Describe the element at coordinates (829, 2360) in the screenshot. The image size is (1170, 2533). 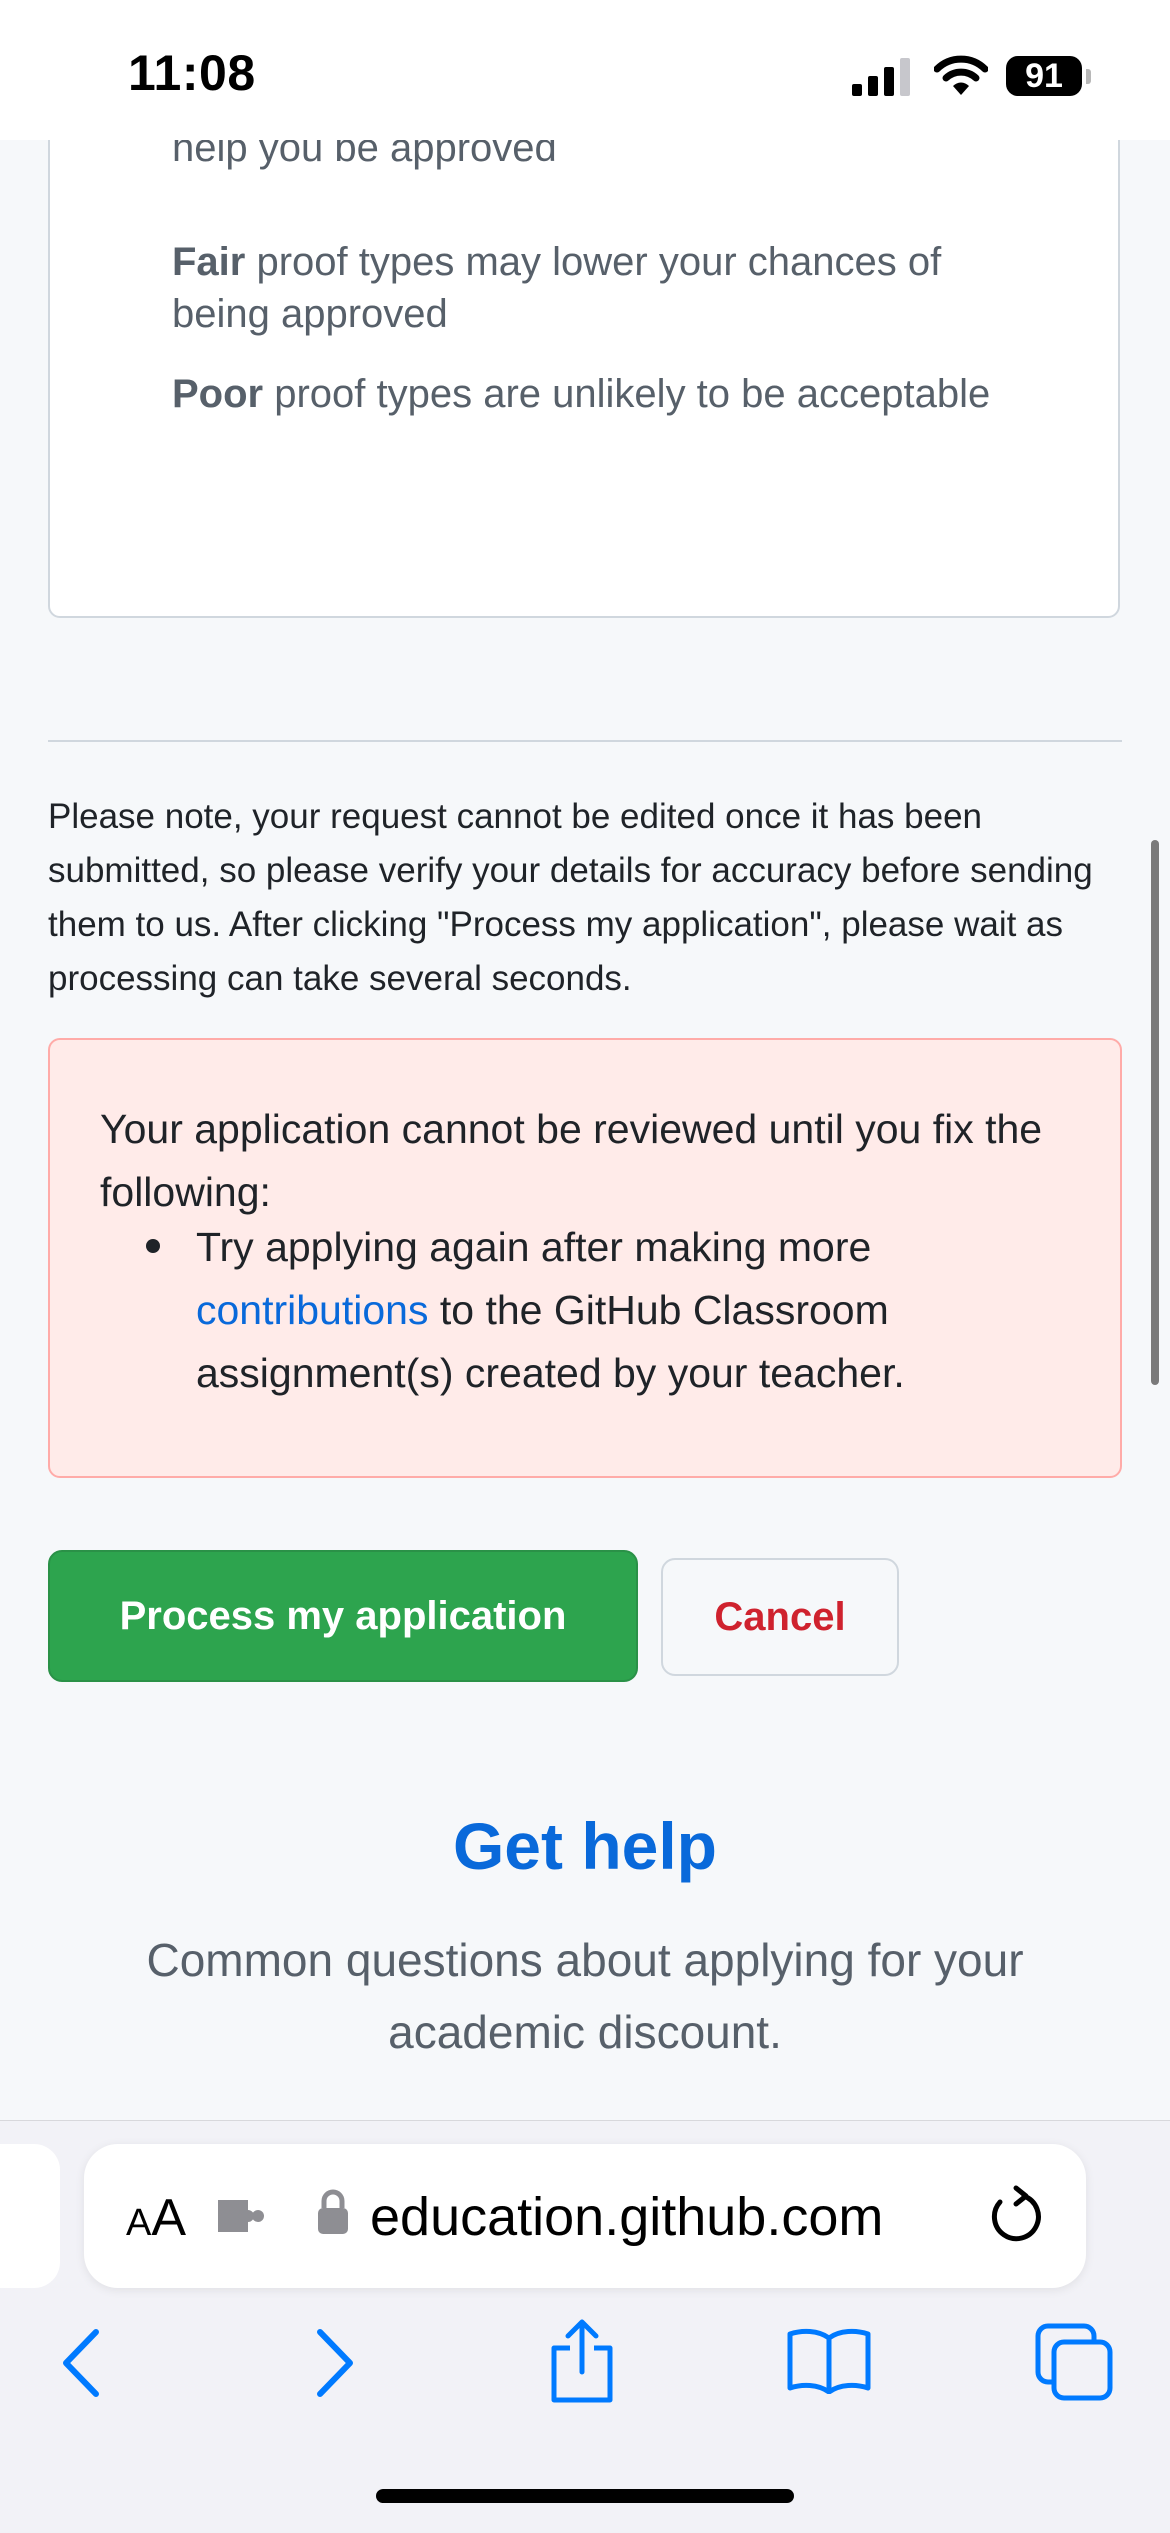
I see `bookmarks-icon` at that location.